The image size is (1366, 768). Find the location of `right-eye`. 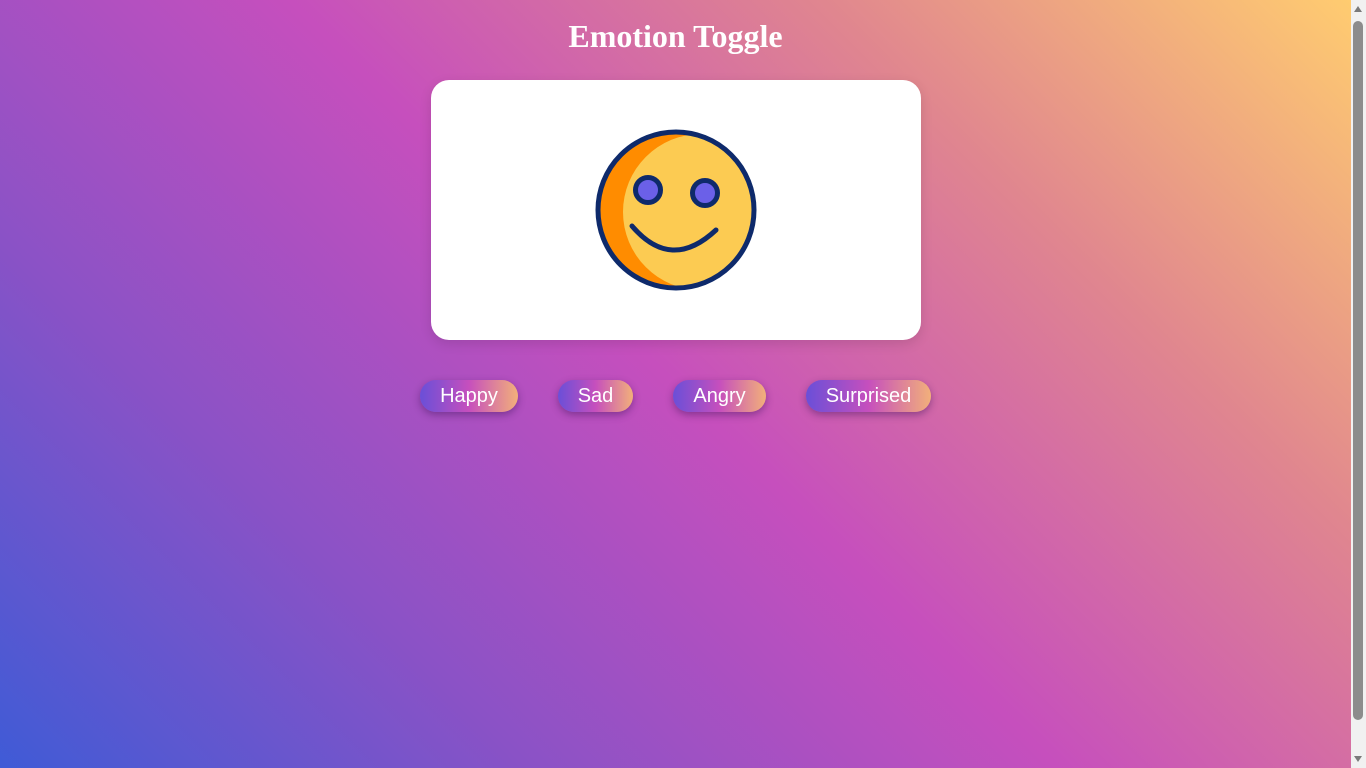

right-eye is located at coordinates (705, 193).